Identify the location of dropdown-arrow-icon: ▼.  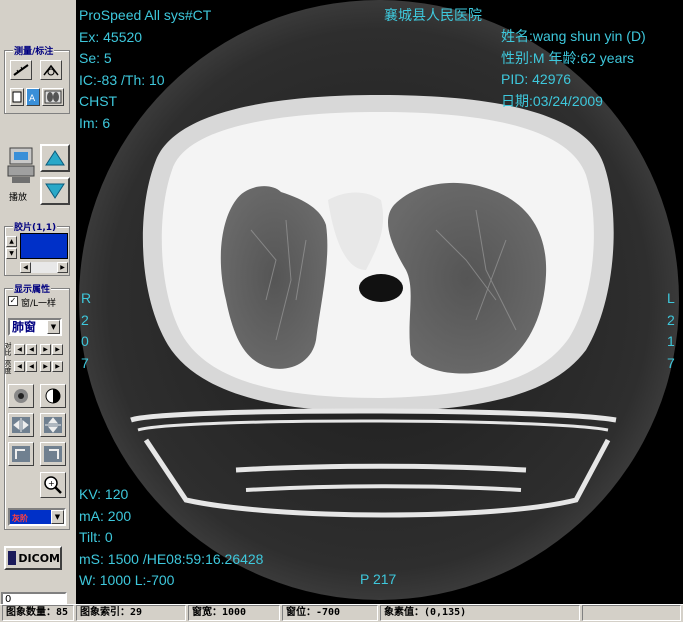
(57, 517).